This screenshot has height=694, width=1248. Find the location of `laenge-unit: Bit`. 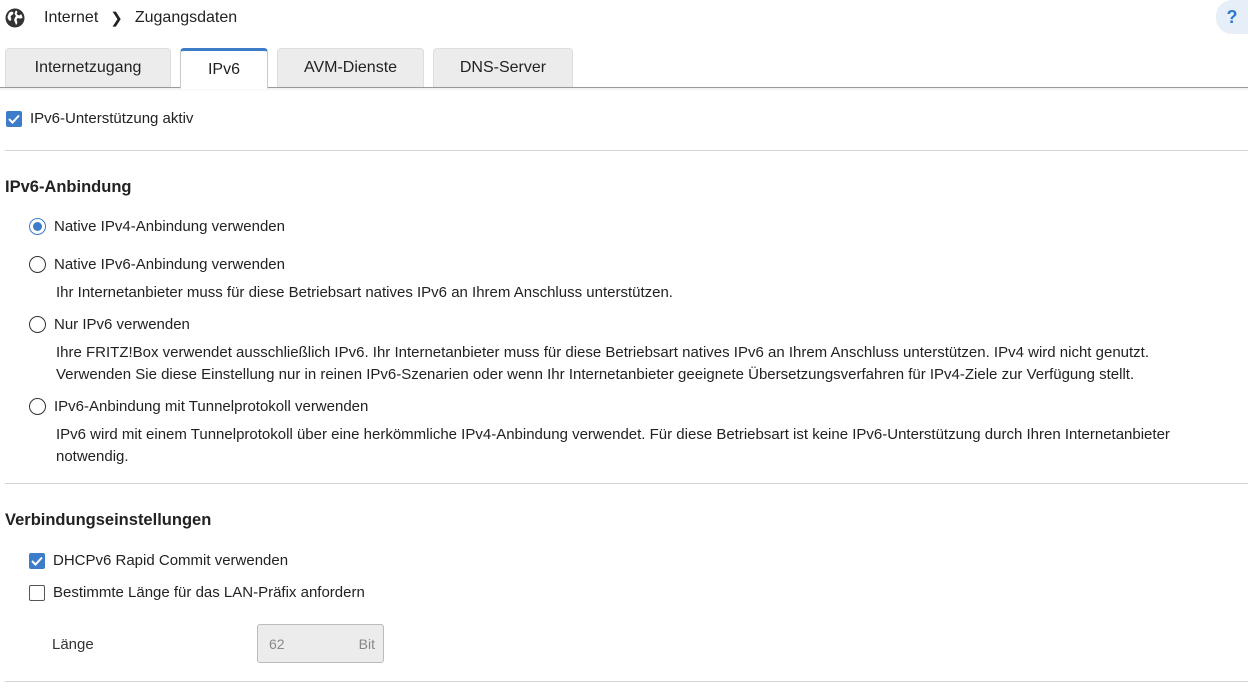

laenge-unit: Bit is located at coordinates (366, 643).